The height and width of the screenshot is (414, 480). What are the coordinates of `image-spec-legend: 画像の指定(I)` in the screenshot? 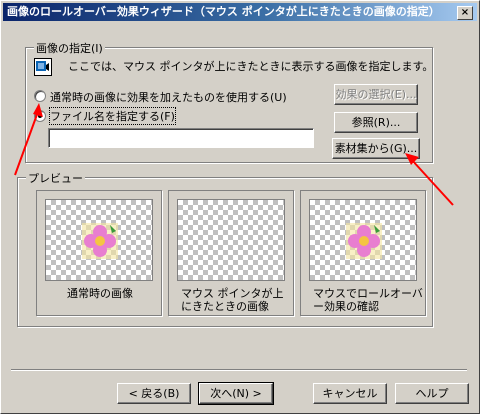 It's located at (69, 48).